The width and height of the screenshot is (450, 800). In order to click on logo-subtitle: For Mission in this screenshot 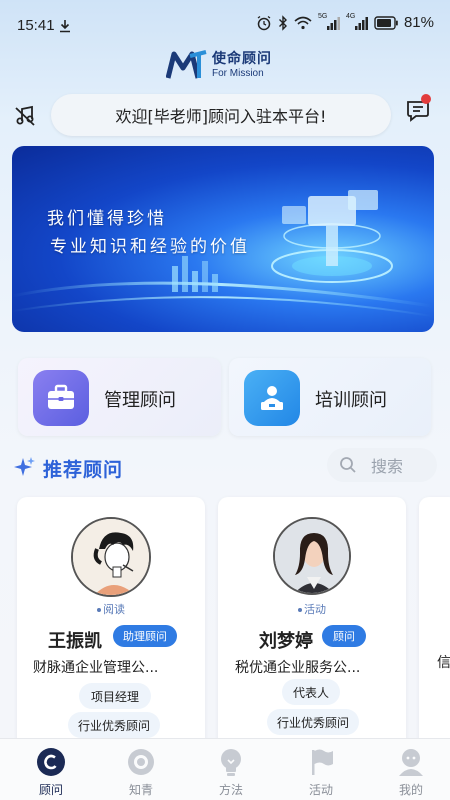, I will do `click(238, 73)`.